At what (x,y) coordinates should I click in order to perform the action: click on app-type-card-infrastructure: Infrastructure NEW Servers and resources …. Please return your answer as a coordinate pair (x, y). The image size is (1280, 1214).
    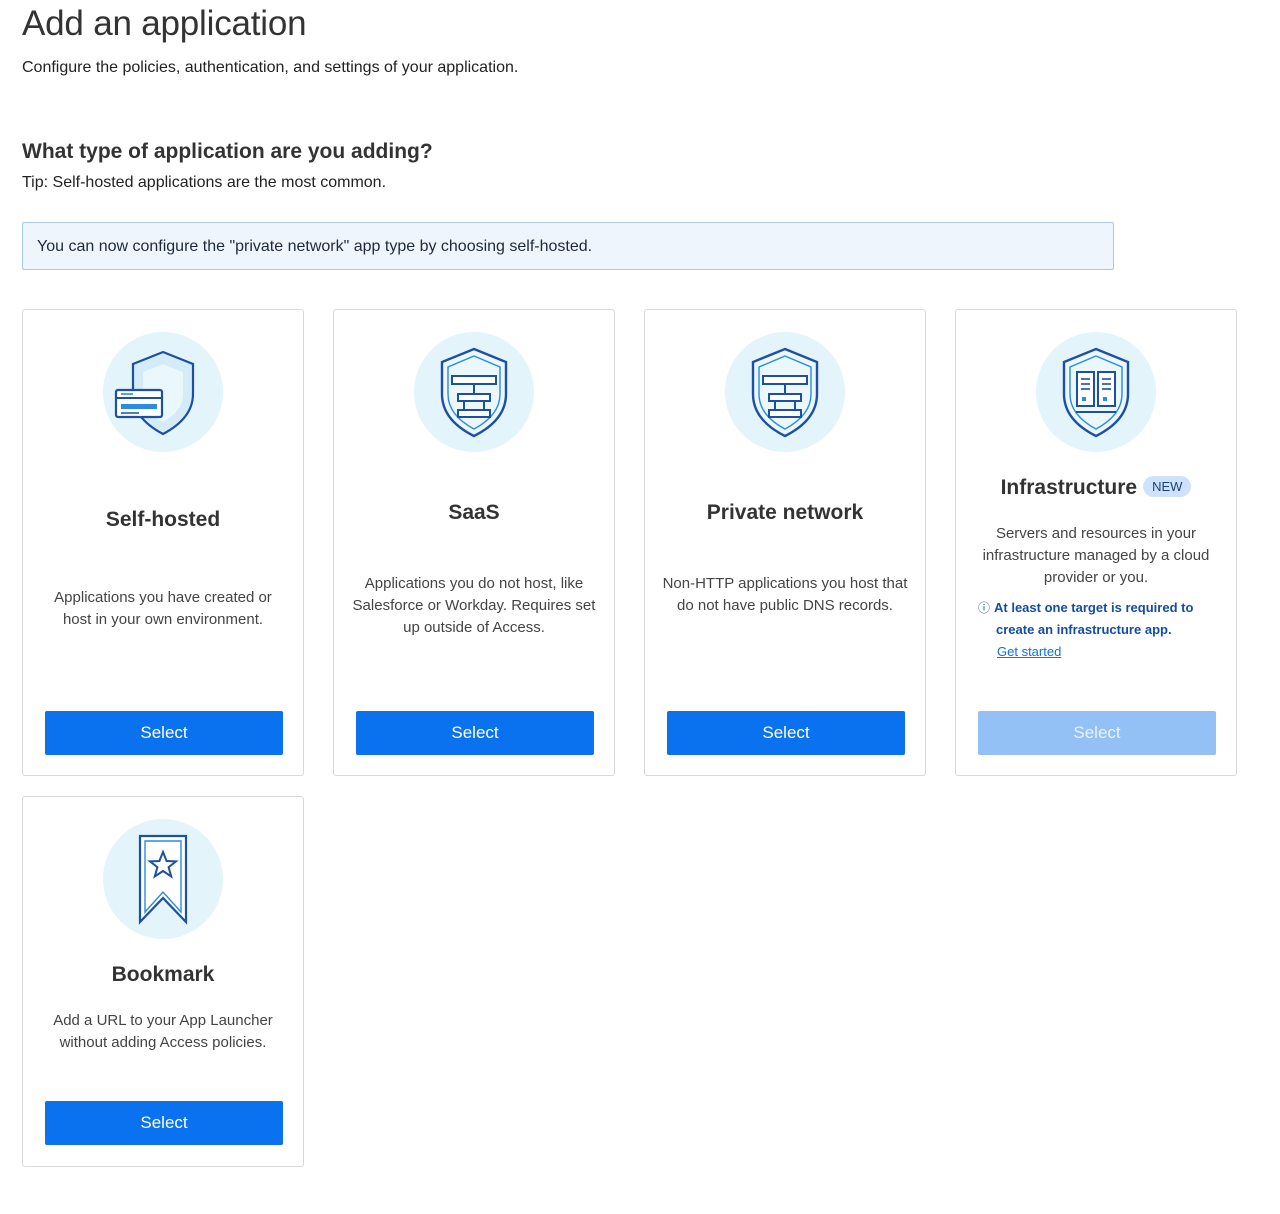
    Looking at the image, I should click on (1096, 542).